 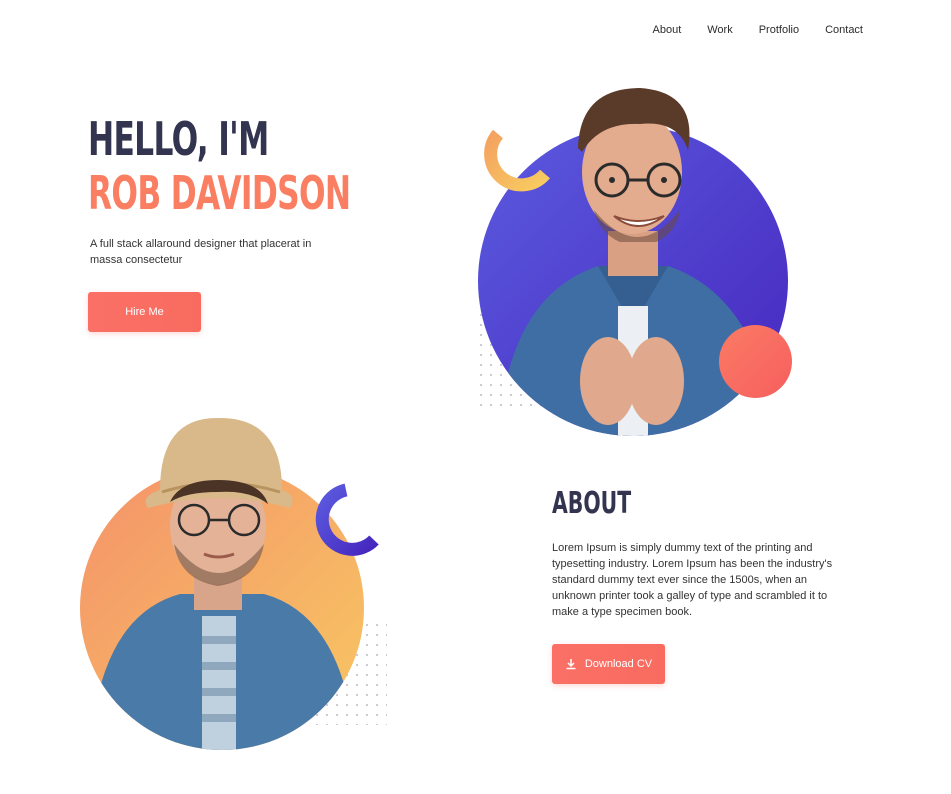 I want to click on coral-circle-decoration, so click(x=755, y=361).